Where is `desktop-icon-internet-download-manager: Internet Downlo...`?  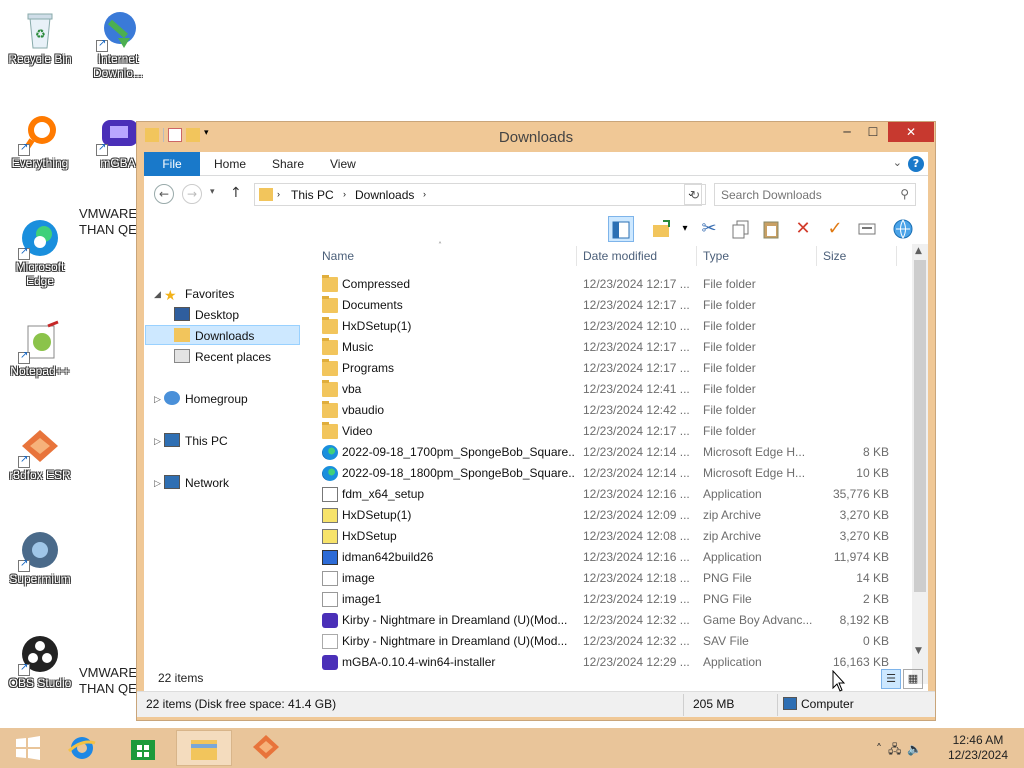
desktop-icon-internet-download-manager: Internet Downlo... is located at coordinates (118, 44).